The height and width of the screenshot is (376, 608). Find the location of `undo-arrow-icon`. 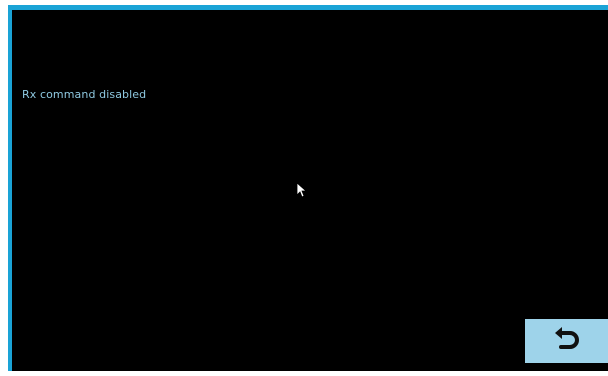

undo-arrow-icon is located at coordinates (567, 341).